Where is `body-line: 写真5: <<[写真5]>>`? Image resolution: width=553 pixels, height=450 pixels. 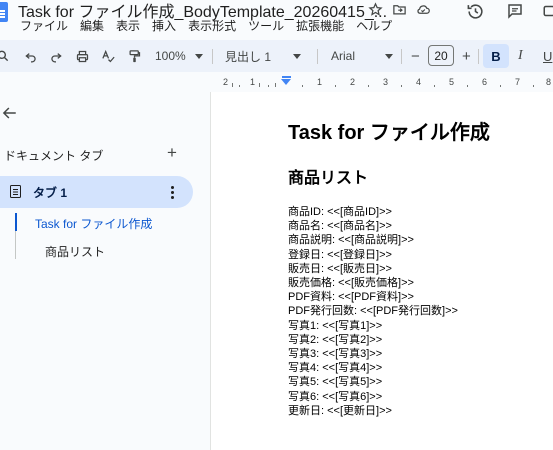 body-line: 写真5: <<[写真5]>> is located at coordinates (373, 382).